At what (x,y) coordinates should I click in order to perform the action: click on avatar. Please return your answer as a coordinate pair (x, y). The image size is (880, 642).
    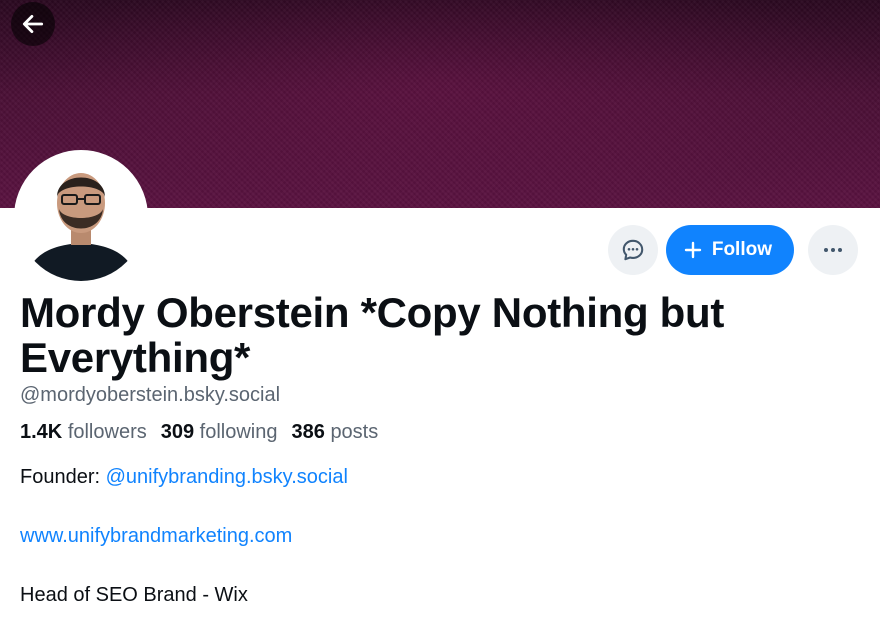
    Looking at the image, I should click on (81, 217).